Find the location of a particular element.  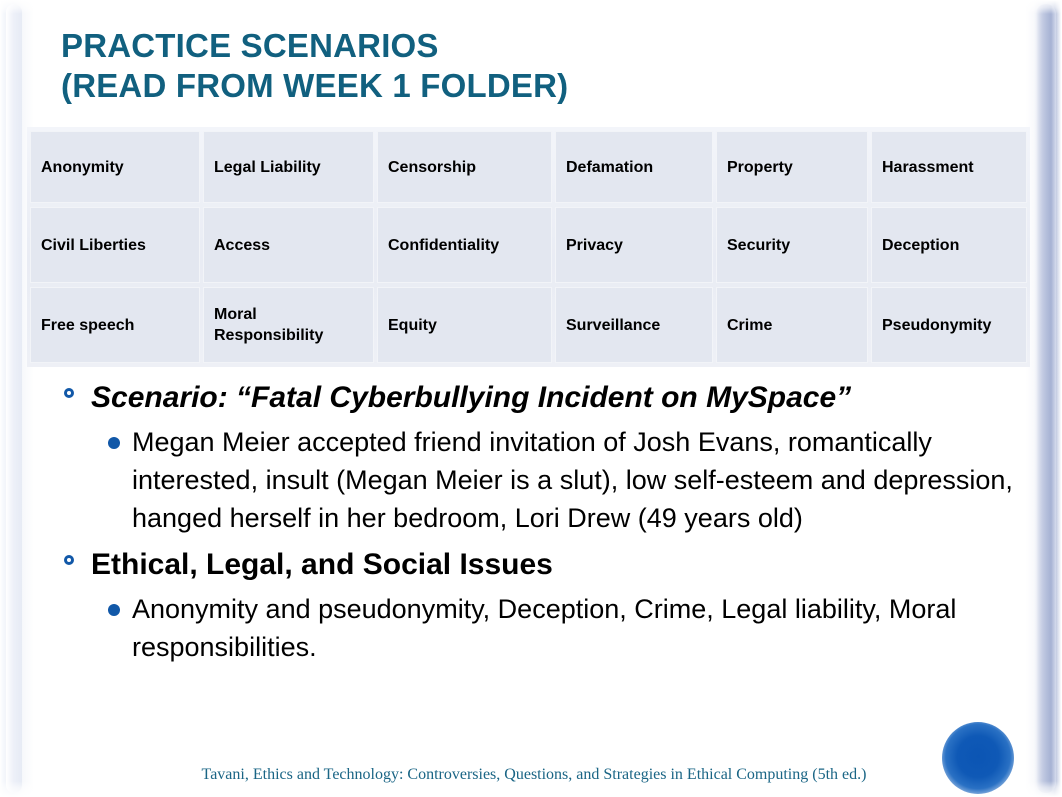

table-cell: Censorship is located at coordinates (464, 167).